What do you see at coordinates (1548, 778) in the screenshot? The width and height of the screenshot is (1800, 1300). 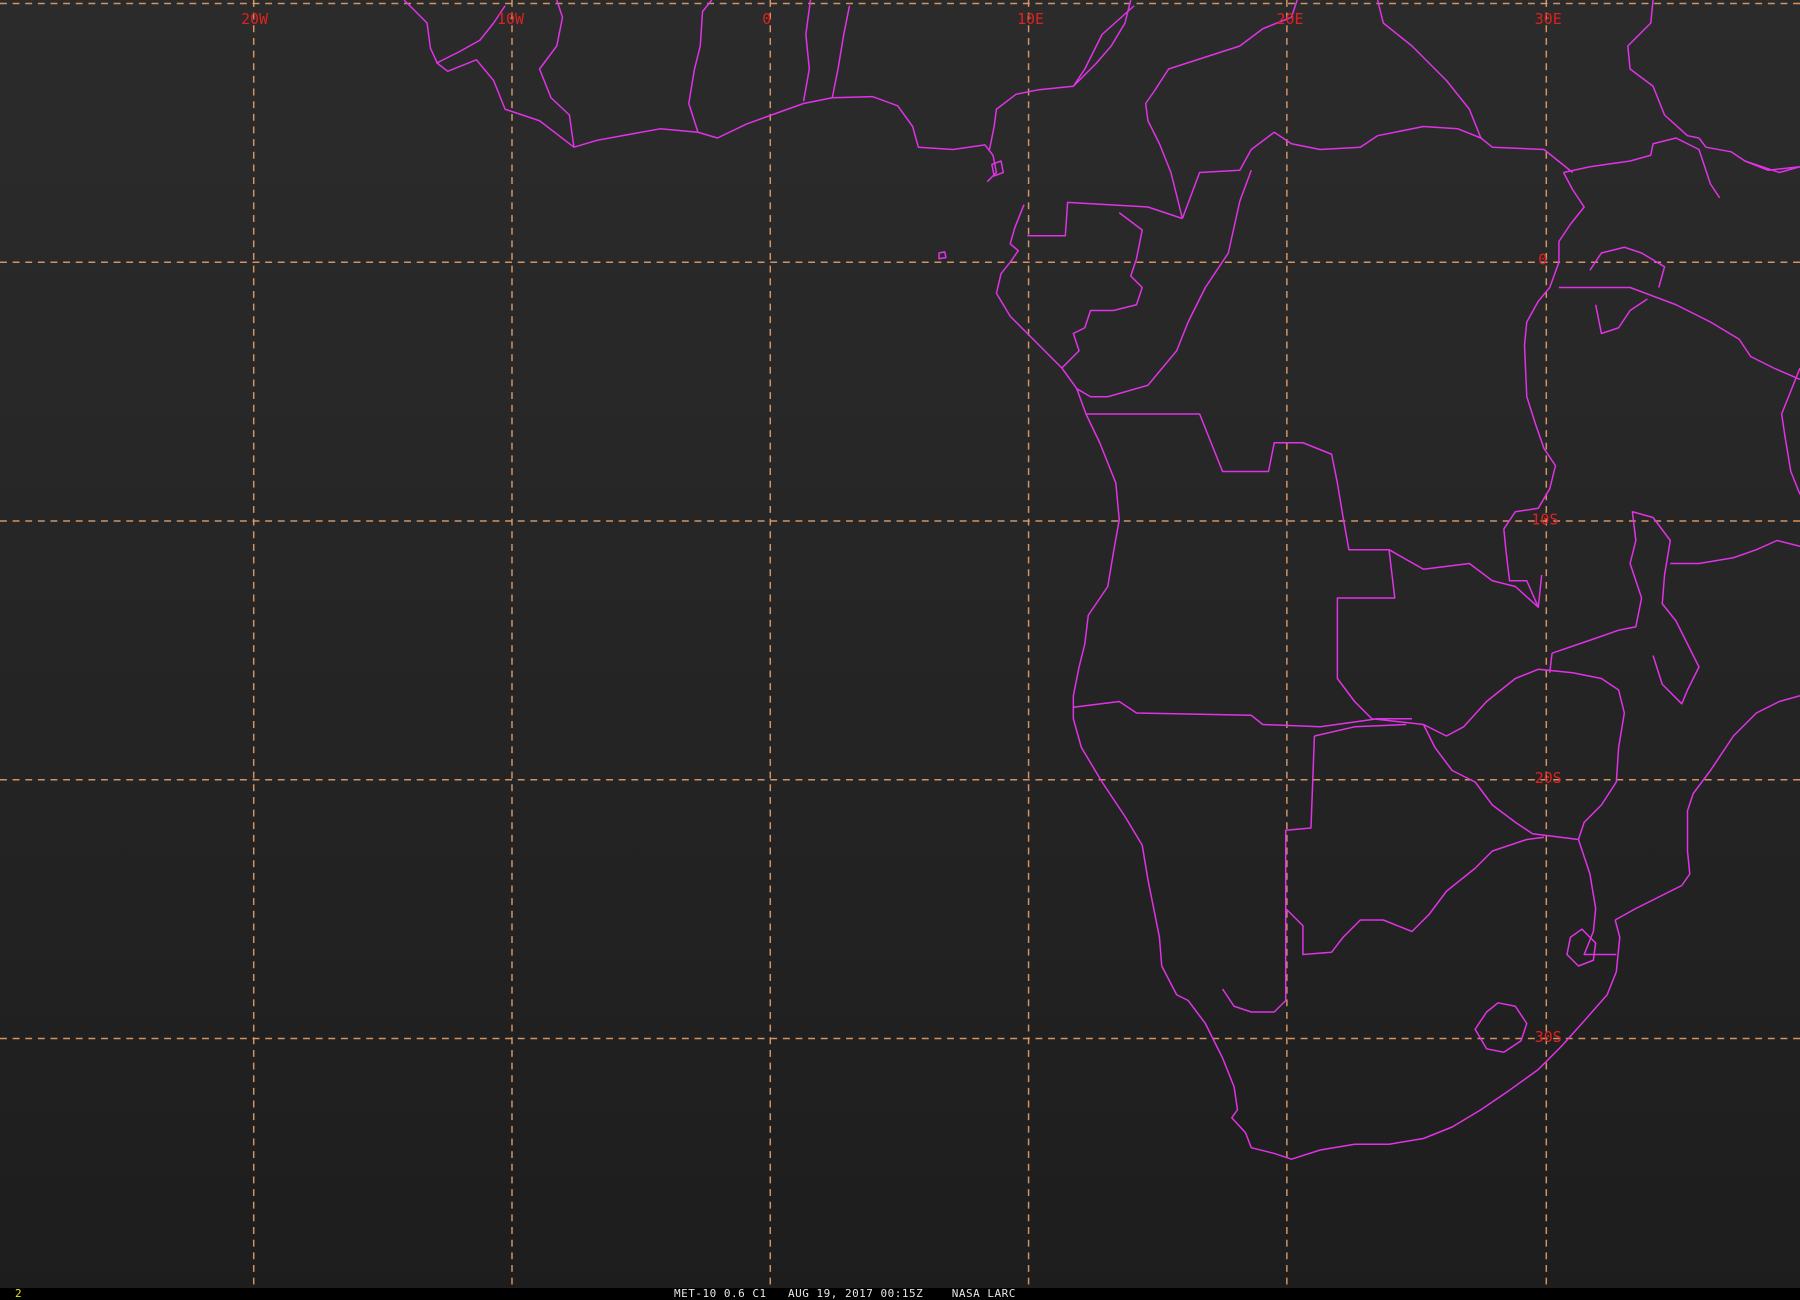 I see `lat-label-20s: 20S` at bounding box center [1548, 778].